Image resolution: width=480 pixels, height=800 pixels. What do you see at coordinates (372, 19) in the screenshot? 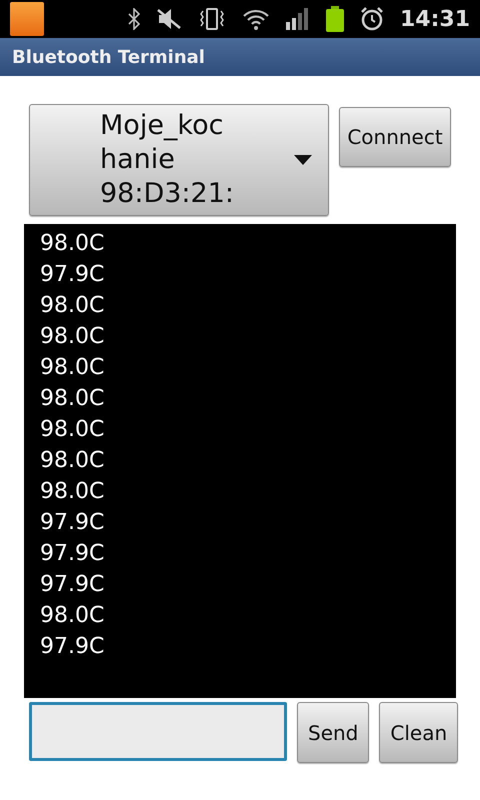
I see `alarm-clock-icon` at bounding box center [372, 19].